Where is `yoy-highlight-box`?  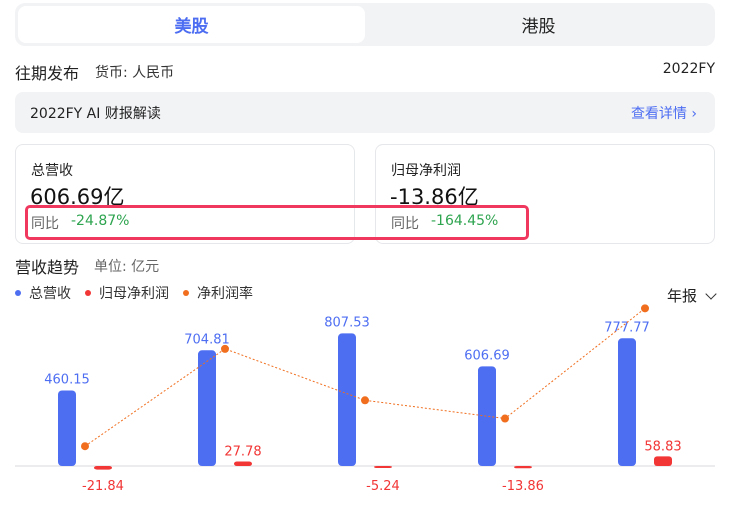
yoy-highlight-box is located at coordinates (277, 222).